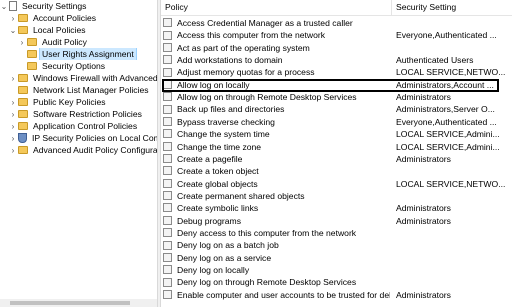  I want to click on table-row: Create symbolic links Administrators, so click(336, 208).